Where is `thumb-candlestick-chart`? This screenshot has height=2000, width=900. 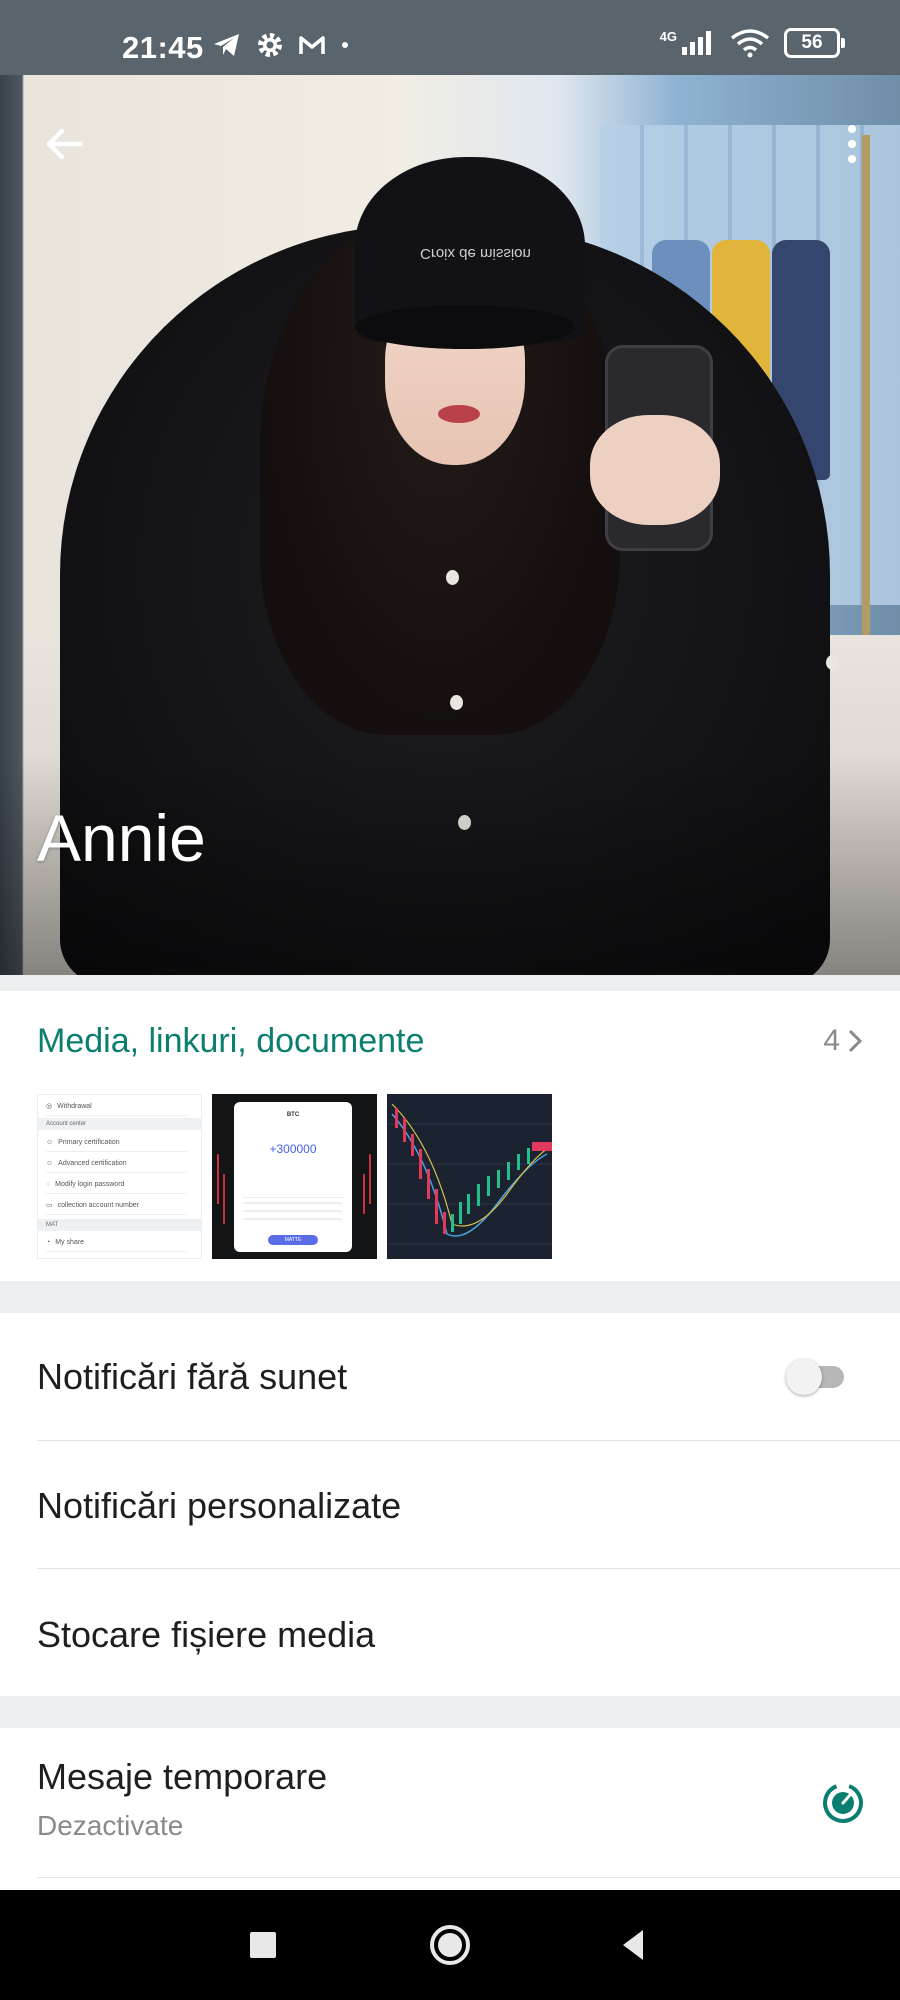 thumb-candlestick-chart is located at coordinates (469, 1174).